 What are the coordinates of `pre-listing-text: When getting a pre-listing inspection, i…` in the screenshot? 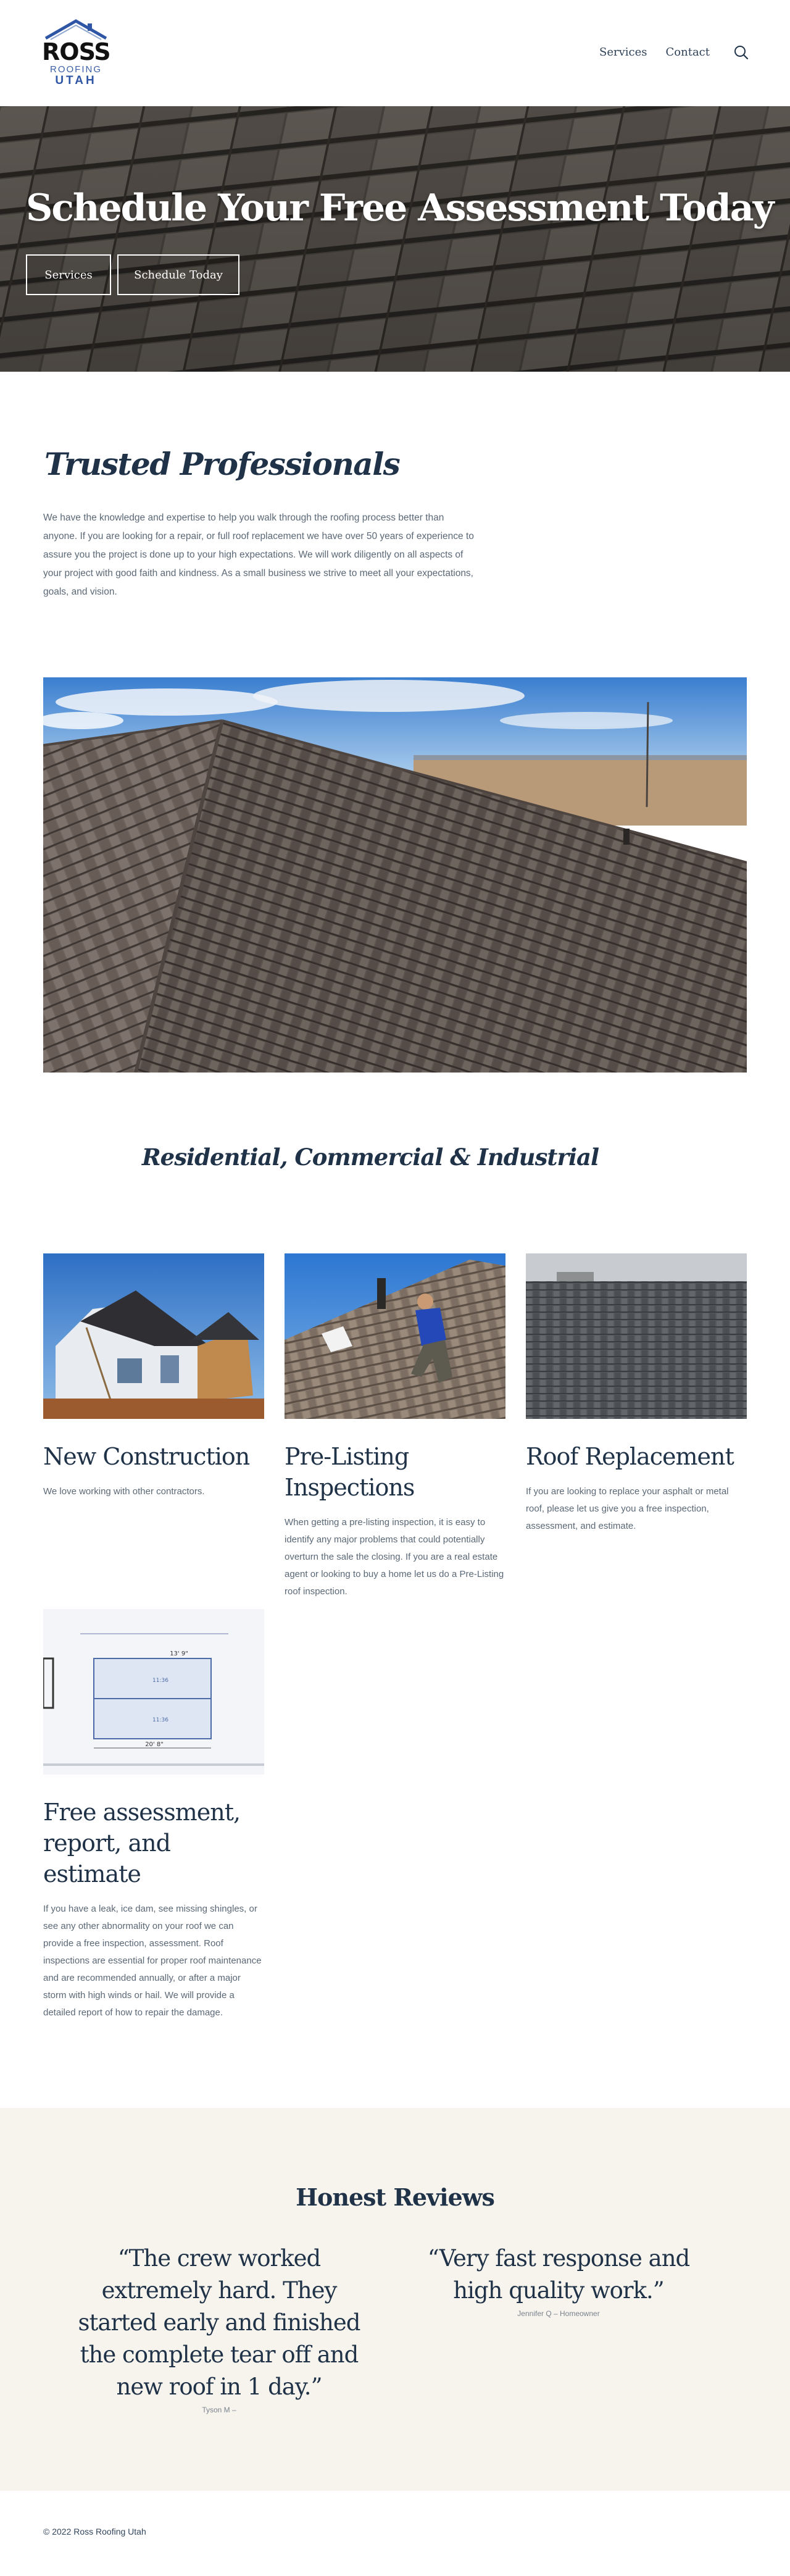 It's located at (394, 1557).